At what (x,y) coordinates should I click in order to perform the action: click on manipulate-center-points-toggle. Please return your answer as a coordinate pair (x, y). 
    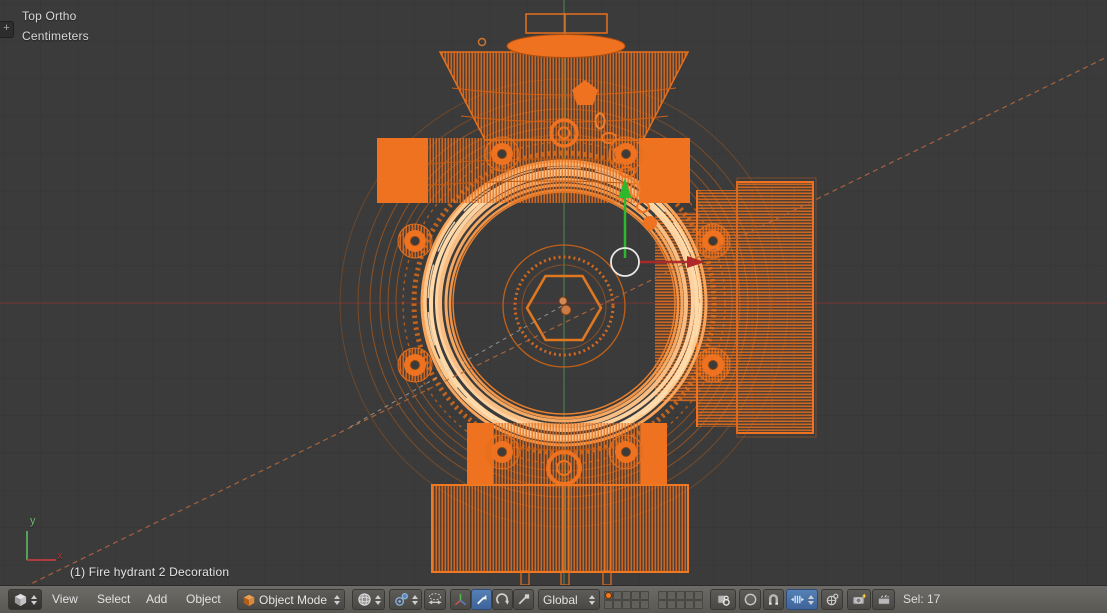
    Looking at the image, I should click on (435, 599).